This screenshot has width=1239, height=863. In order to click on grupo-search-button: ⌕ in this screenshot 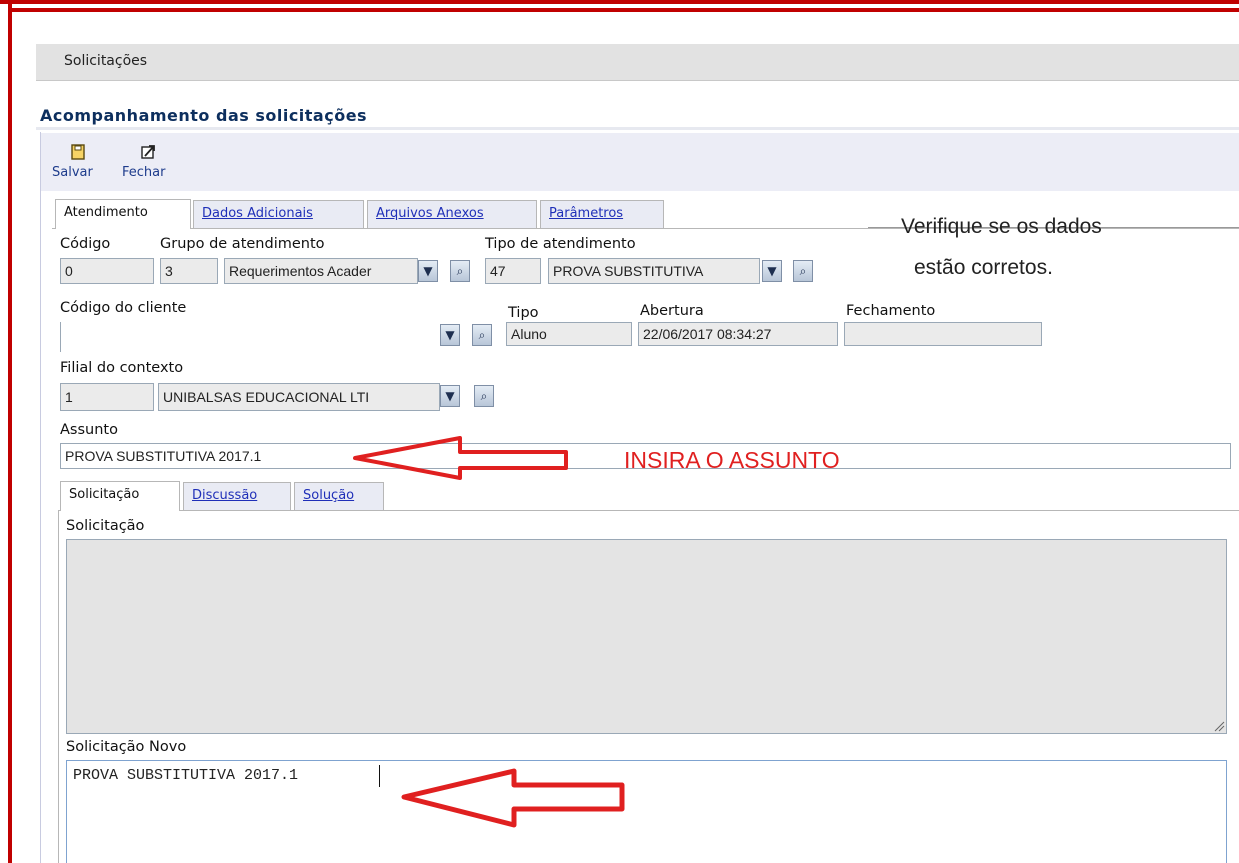, I will do `click(460, 271)`.